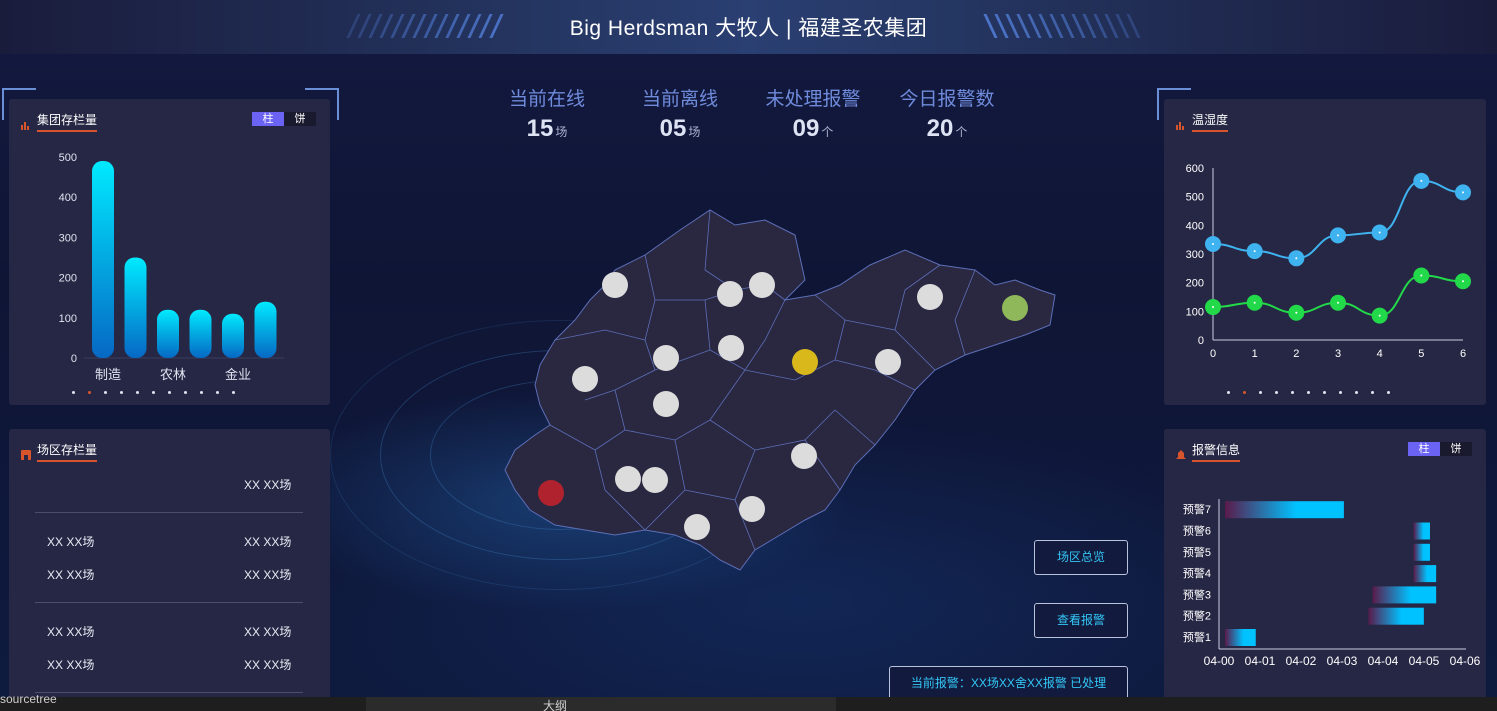 This screenshot has height=711, width=1497. I want to click on panel-temp-humidity: 温湿度 0 100 200 300 400 500 600 0 1 2 3 4 5 6, so click(1325, 252).